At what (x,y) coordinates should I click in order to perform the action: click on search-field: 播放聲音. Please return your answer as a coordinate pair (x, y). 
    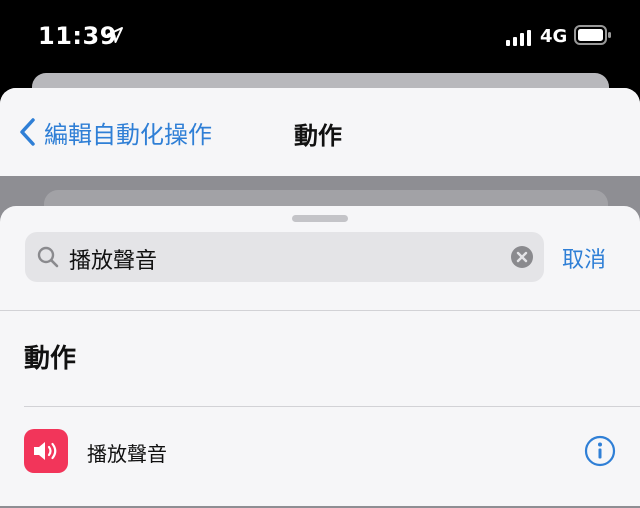
    Looking at the image, I should click on (284, 257).